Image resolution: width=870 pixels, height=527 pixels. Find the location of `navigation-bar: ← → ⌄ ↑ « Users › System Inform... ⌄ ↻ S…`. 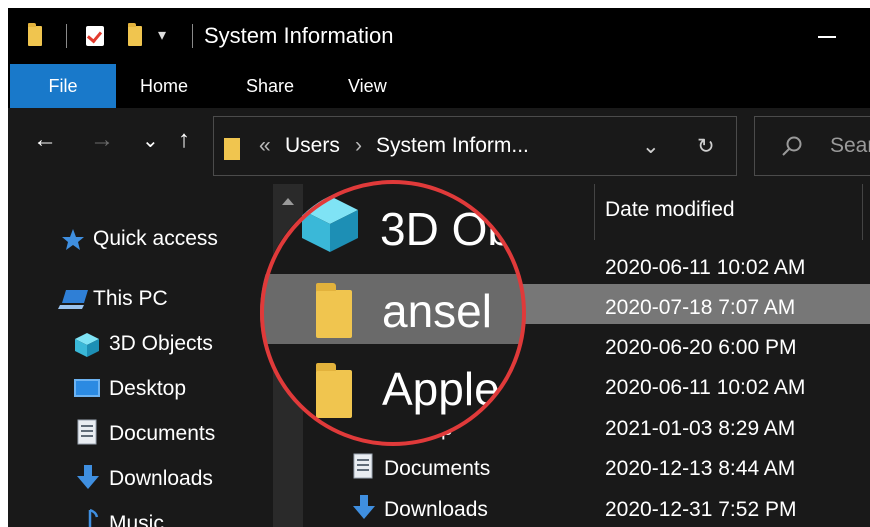

navigation-bar: ← → ⌄ ↑ « Users › System Inform... ⌄ ↻ S… is located at coordinates (439, 146).